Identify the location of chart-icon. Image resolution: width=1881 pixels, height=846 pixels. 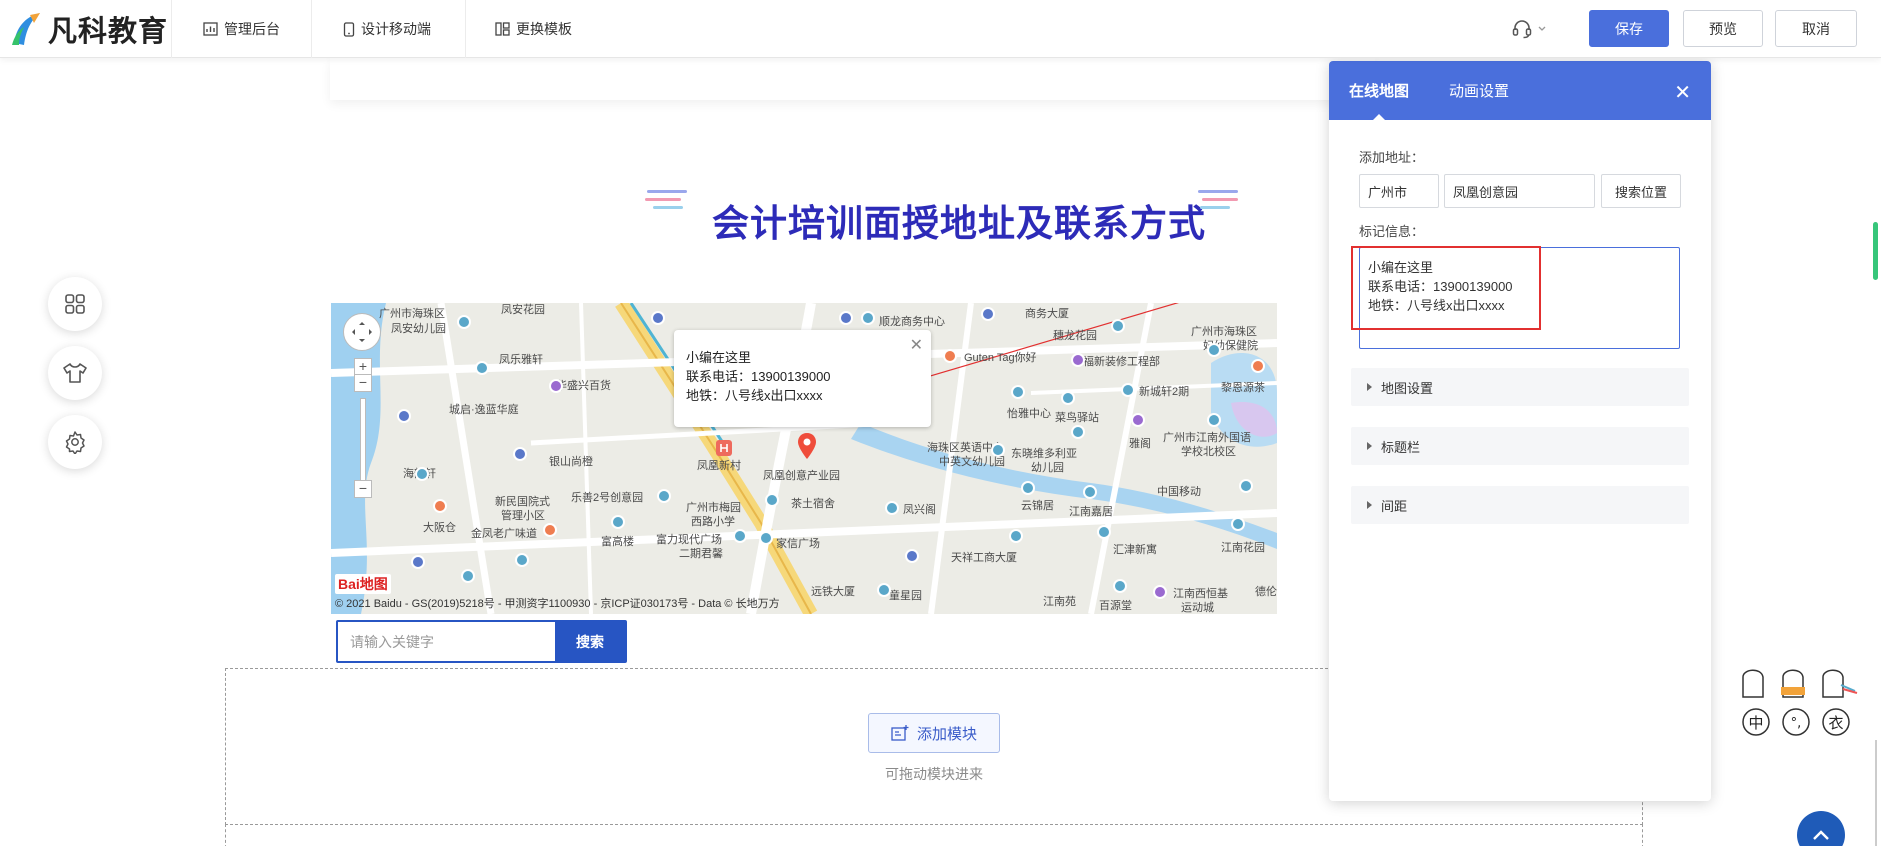
(210, 29).